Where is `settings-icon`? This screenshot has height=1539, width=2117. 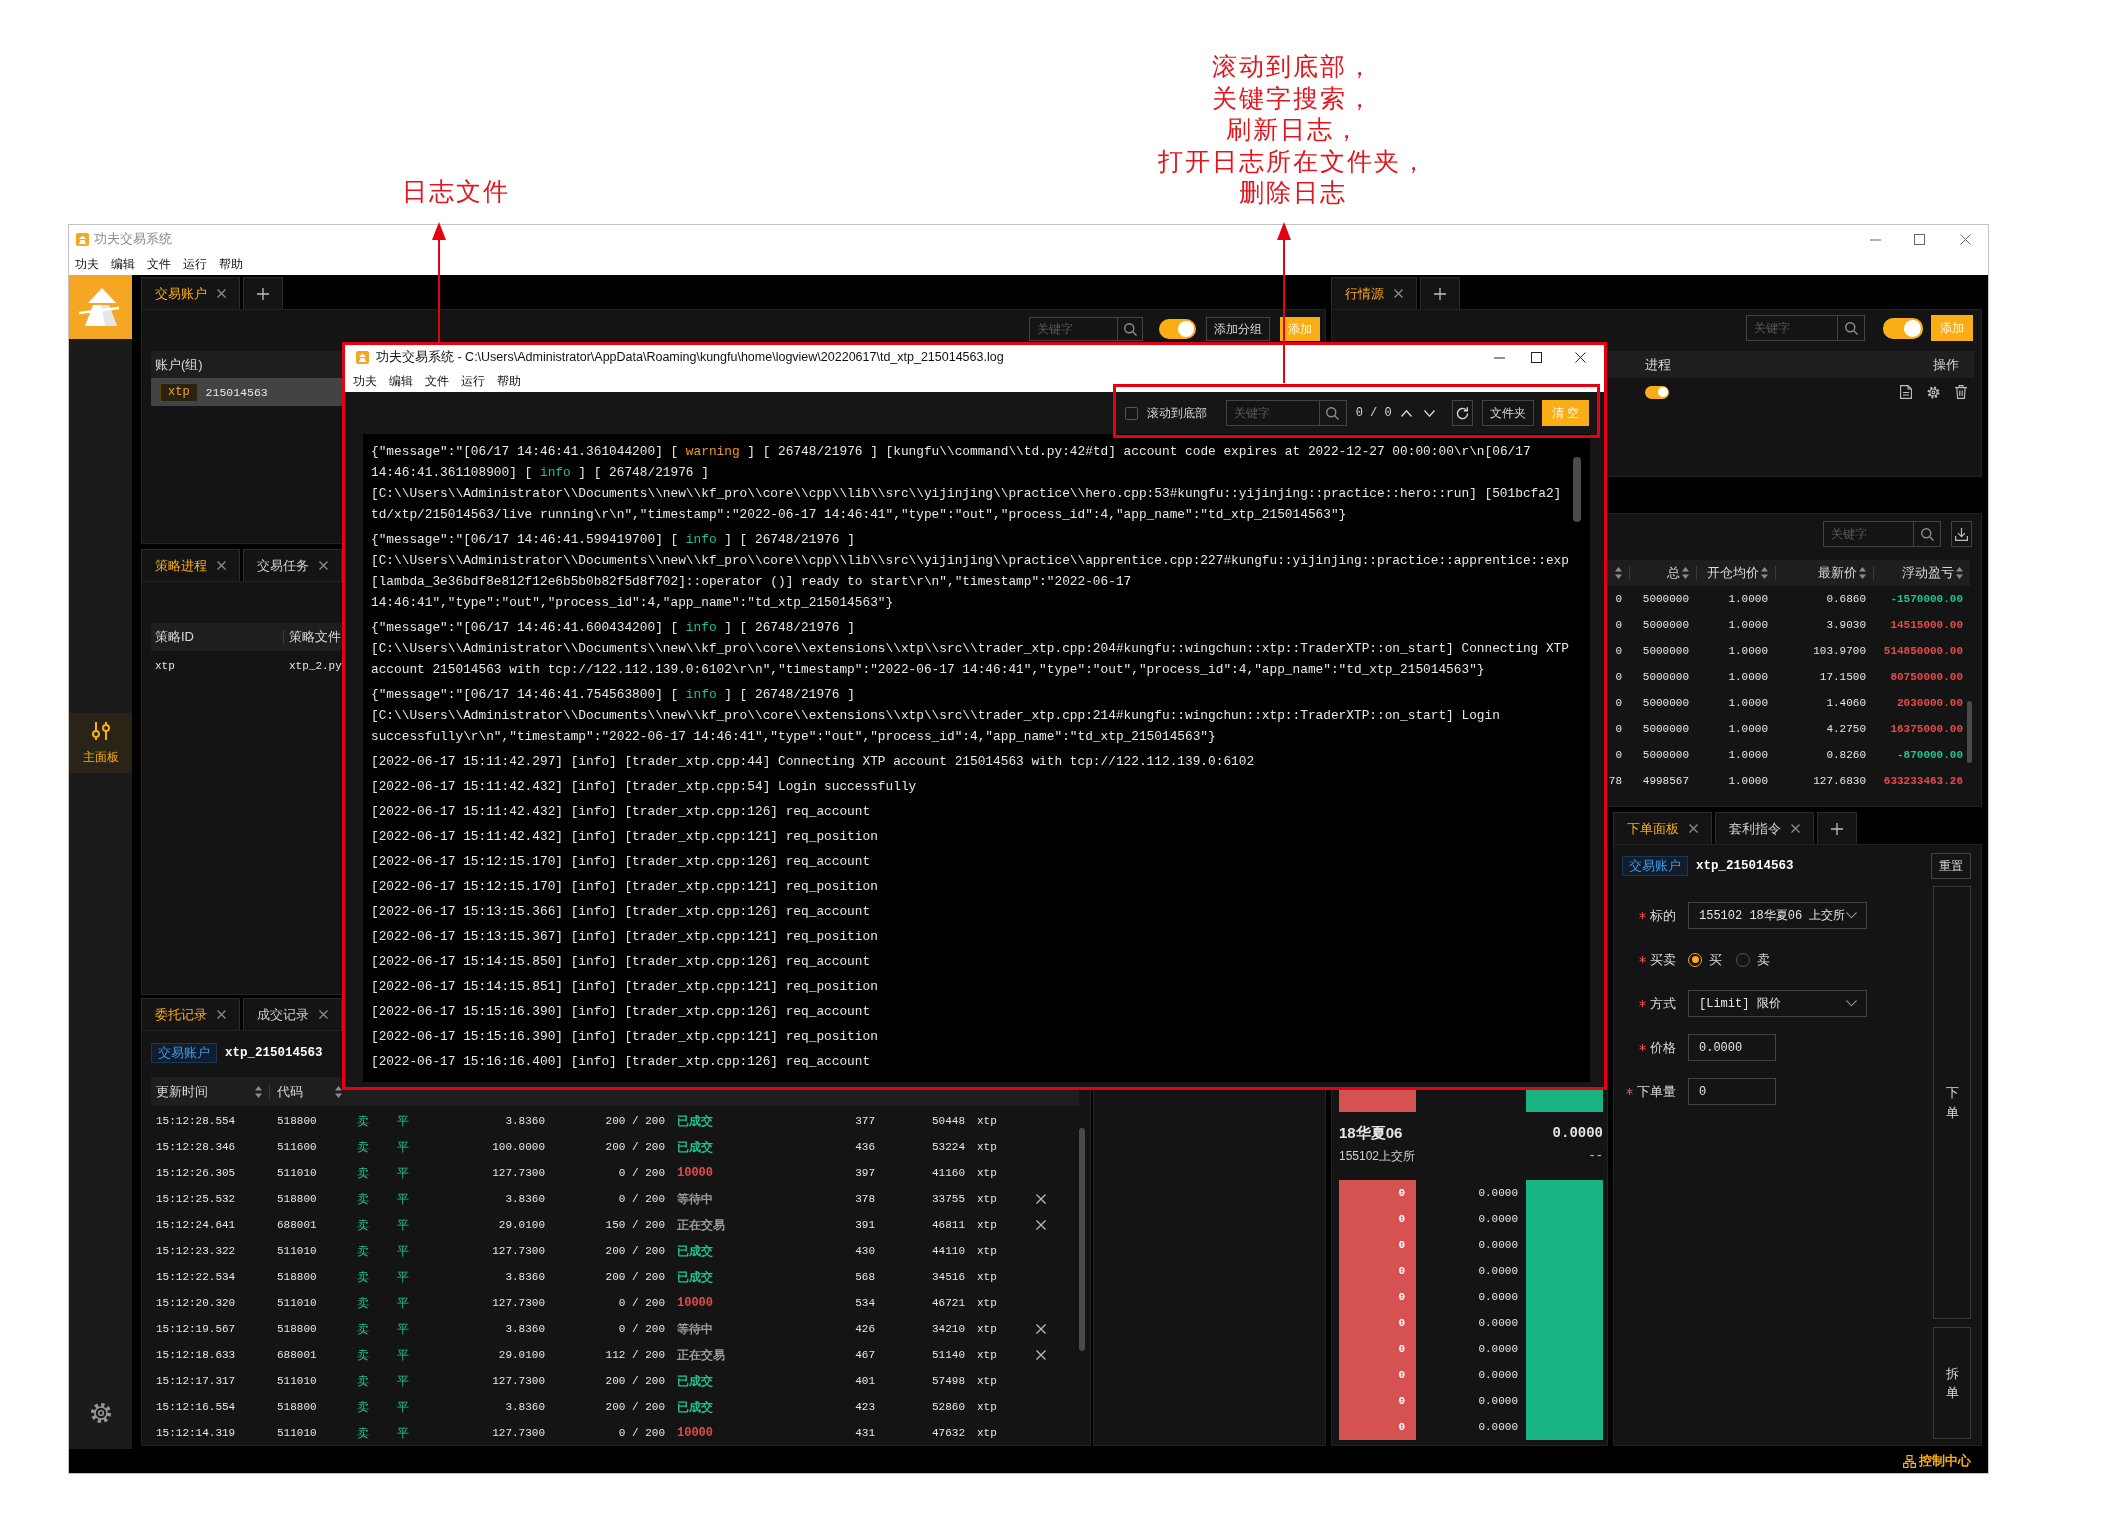 settings-icon is located at coordinates (100, 1413).